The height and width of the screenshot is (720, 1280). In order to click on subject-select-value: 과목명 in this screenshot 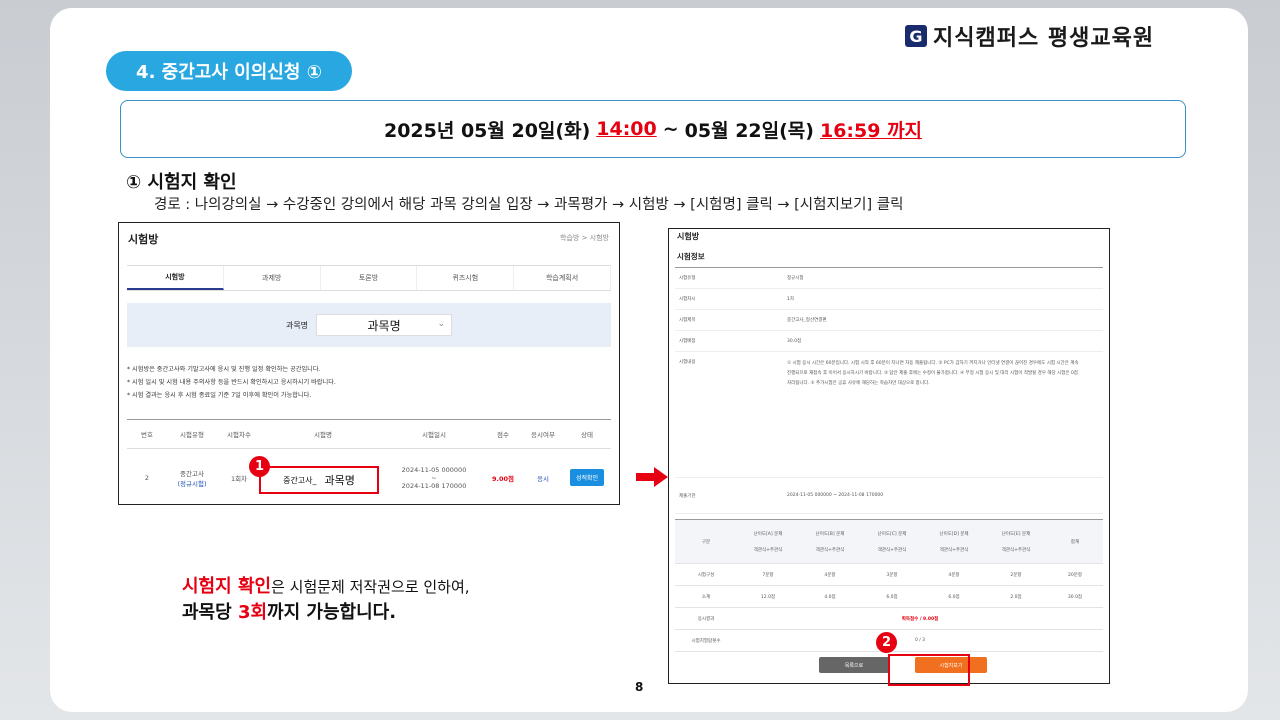, I will do `click(384, 325)`.